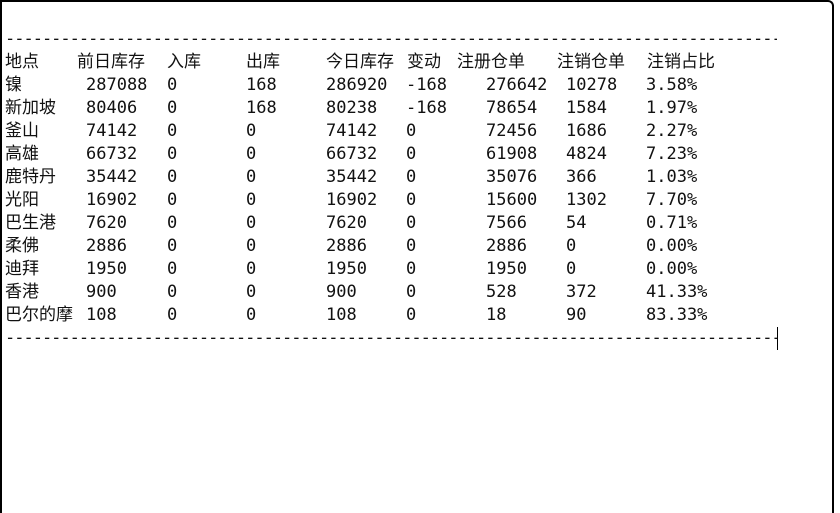  I want to click on cell-today-stock: 16902, so click(352, 200).